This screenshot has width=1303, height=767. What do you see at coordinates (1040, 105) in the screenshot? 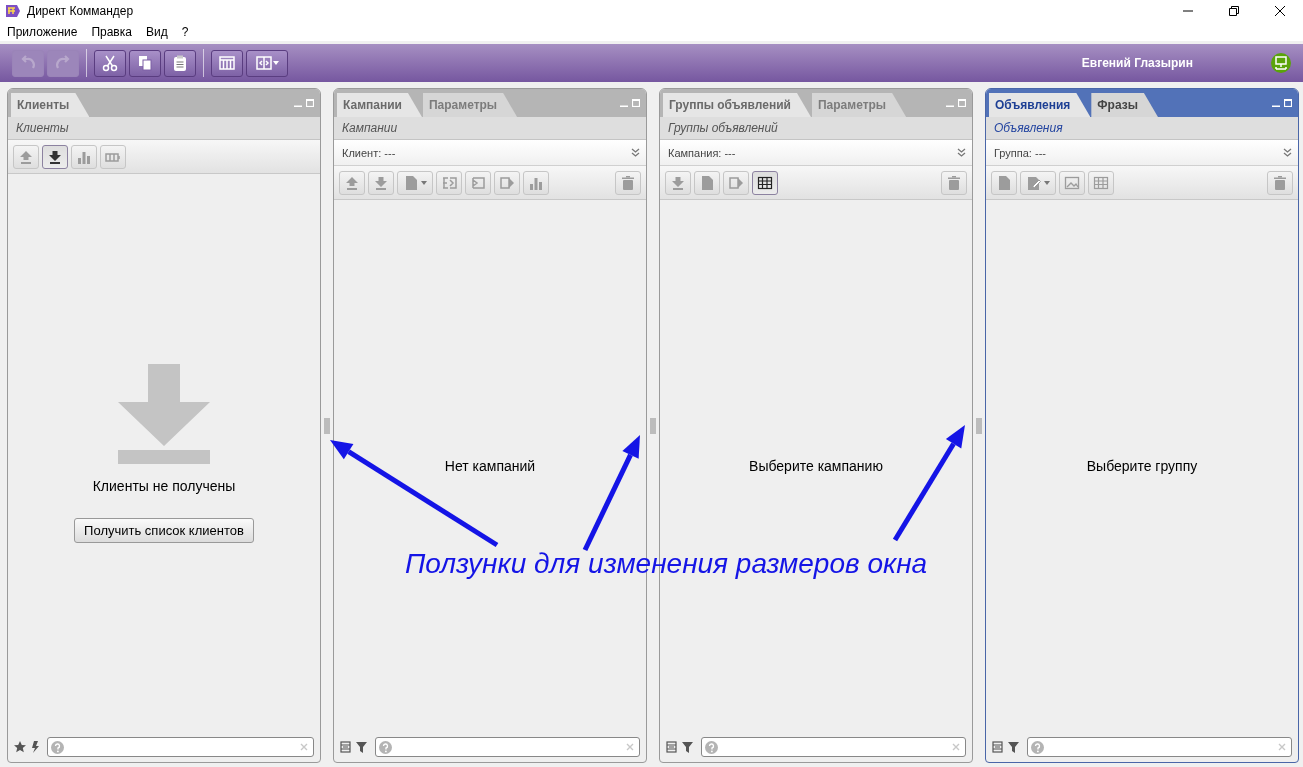
I see `panel-tab: Объявления` at bounding box center [1040, 105].